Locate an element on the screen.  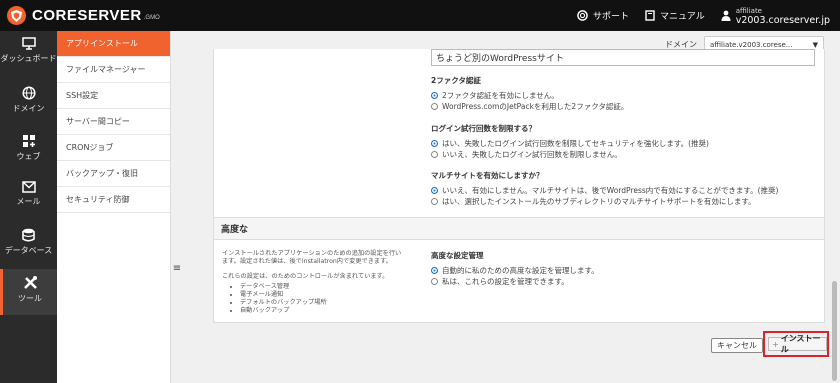
two-factor-option-disable: 2ファクタ認証を有効にしません。 is located at coordinates (529, 95).